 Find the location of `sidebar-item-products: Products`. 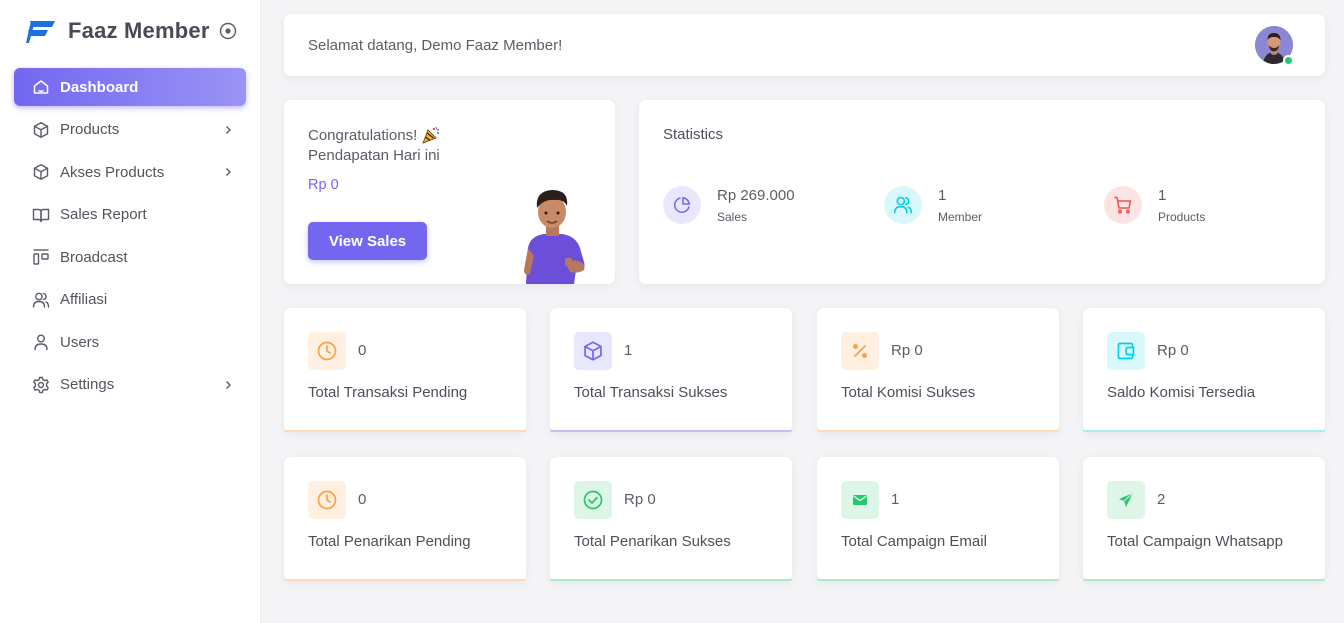

sidebar-item-products: Products is located at coordinates (130, 130).